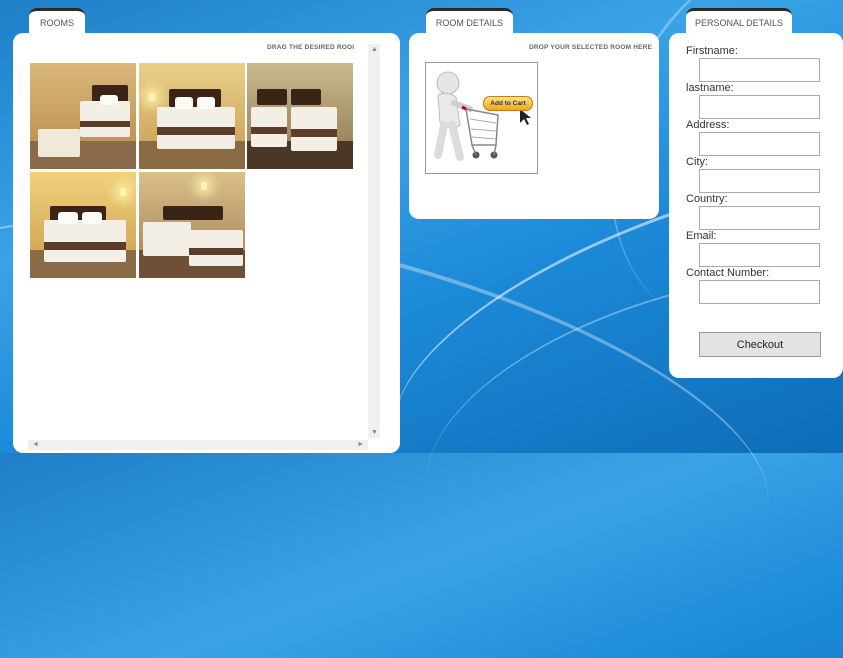 The image size is (843, 658). Describe the element at coordinates (759, 292) in the screenshot. I see `contact-number-input` at that location.